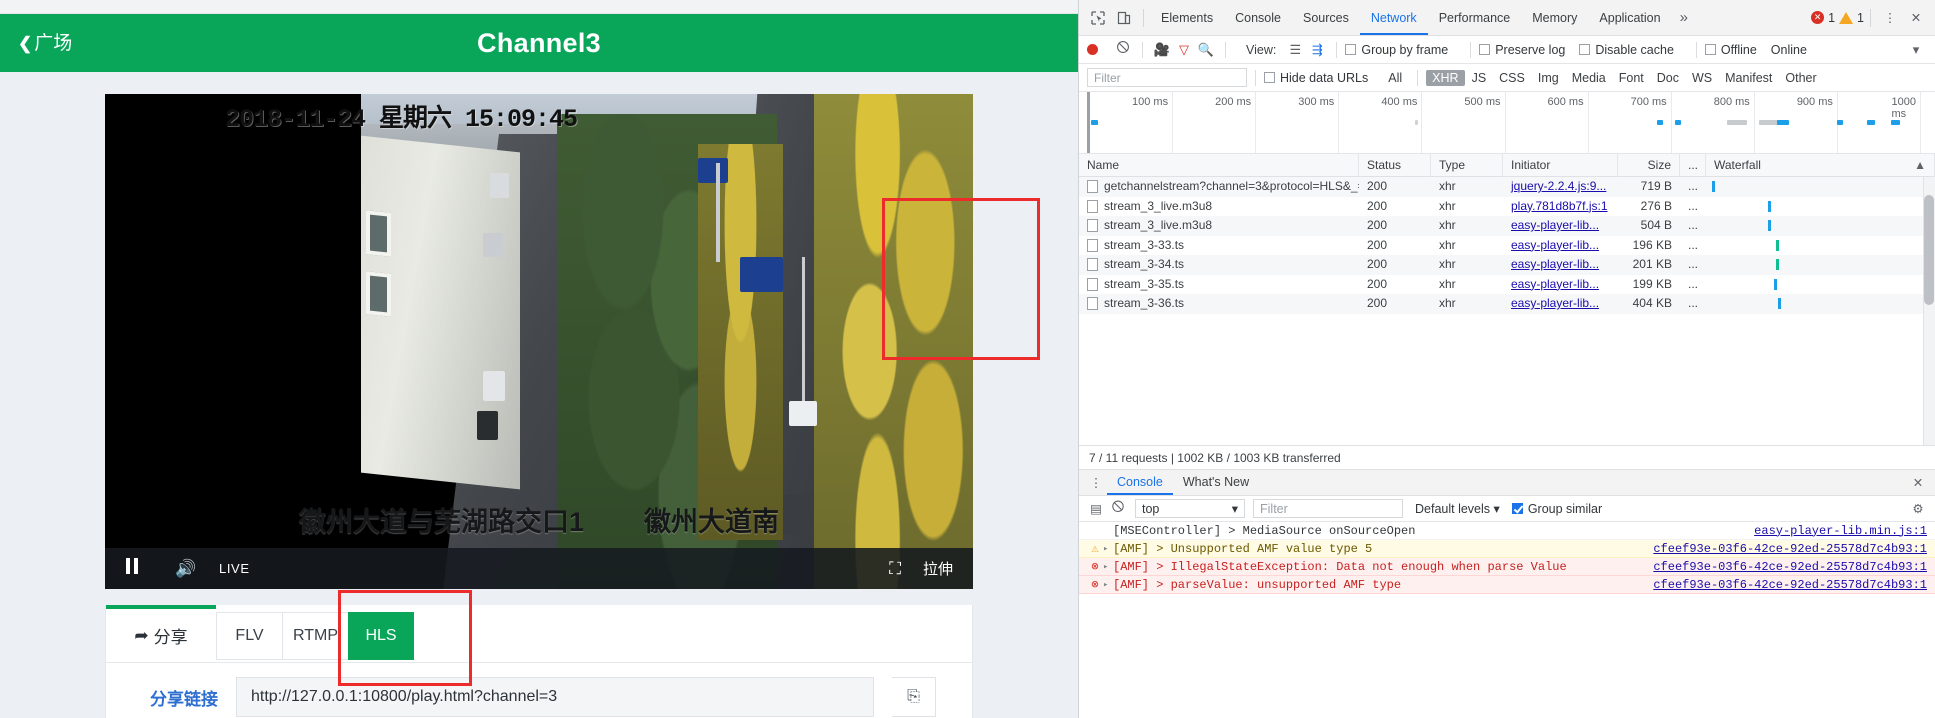  I want to click on filter-type-xhr: XHR, so click(1445, 77).